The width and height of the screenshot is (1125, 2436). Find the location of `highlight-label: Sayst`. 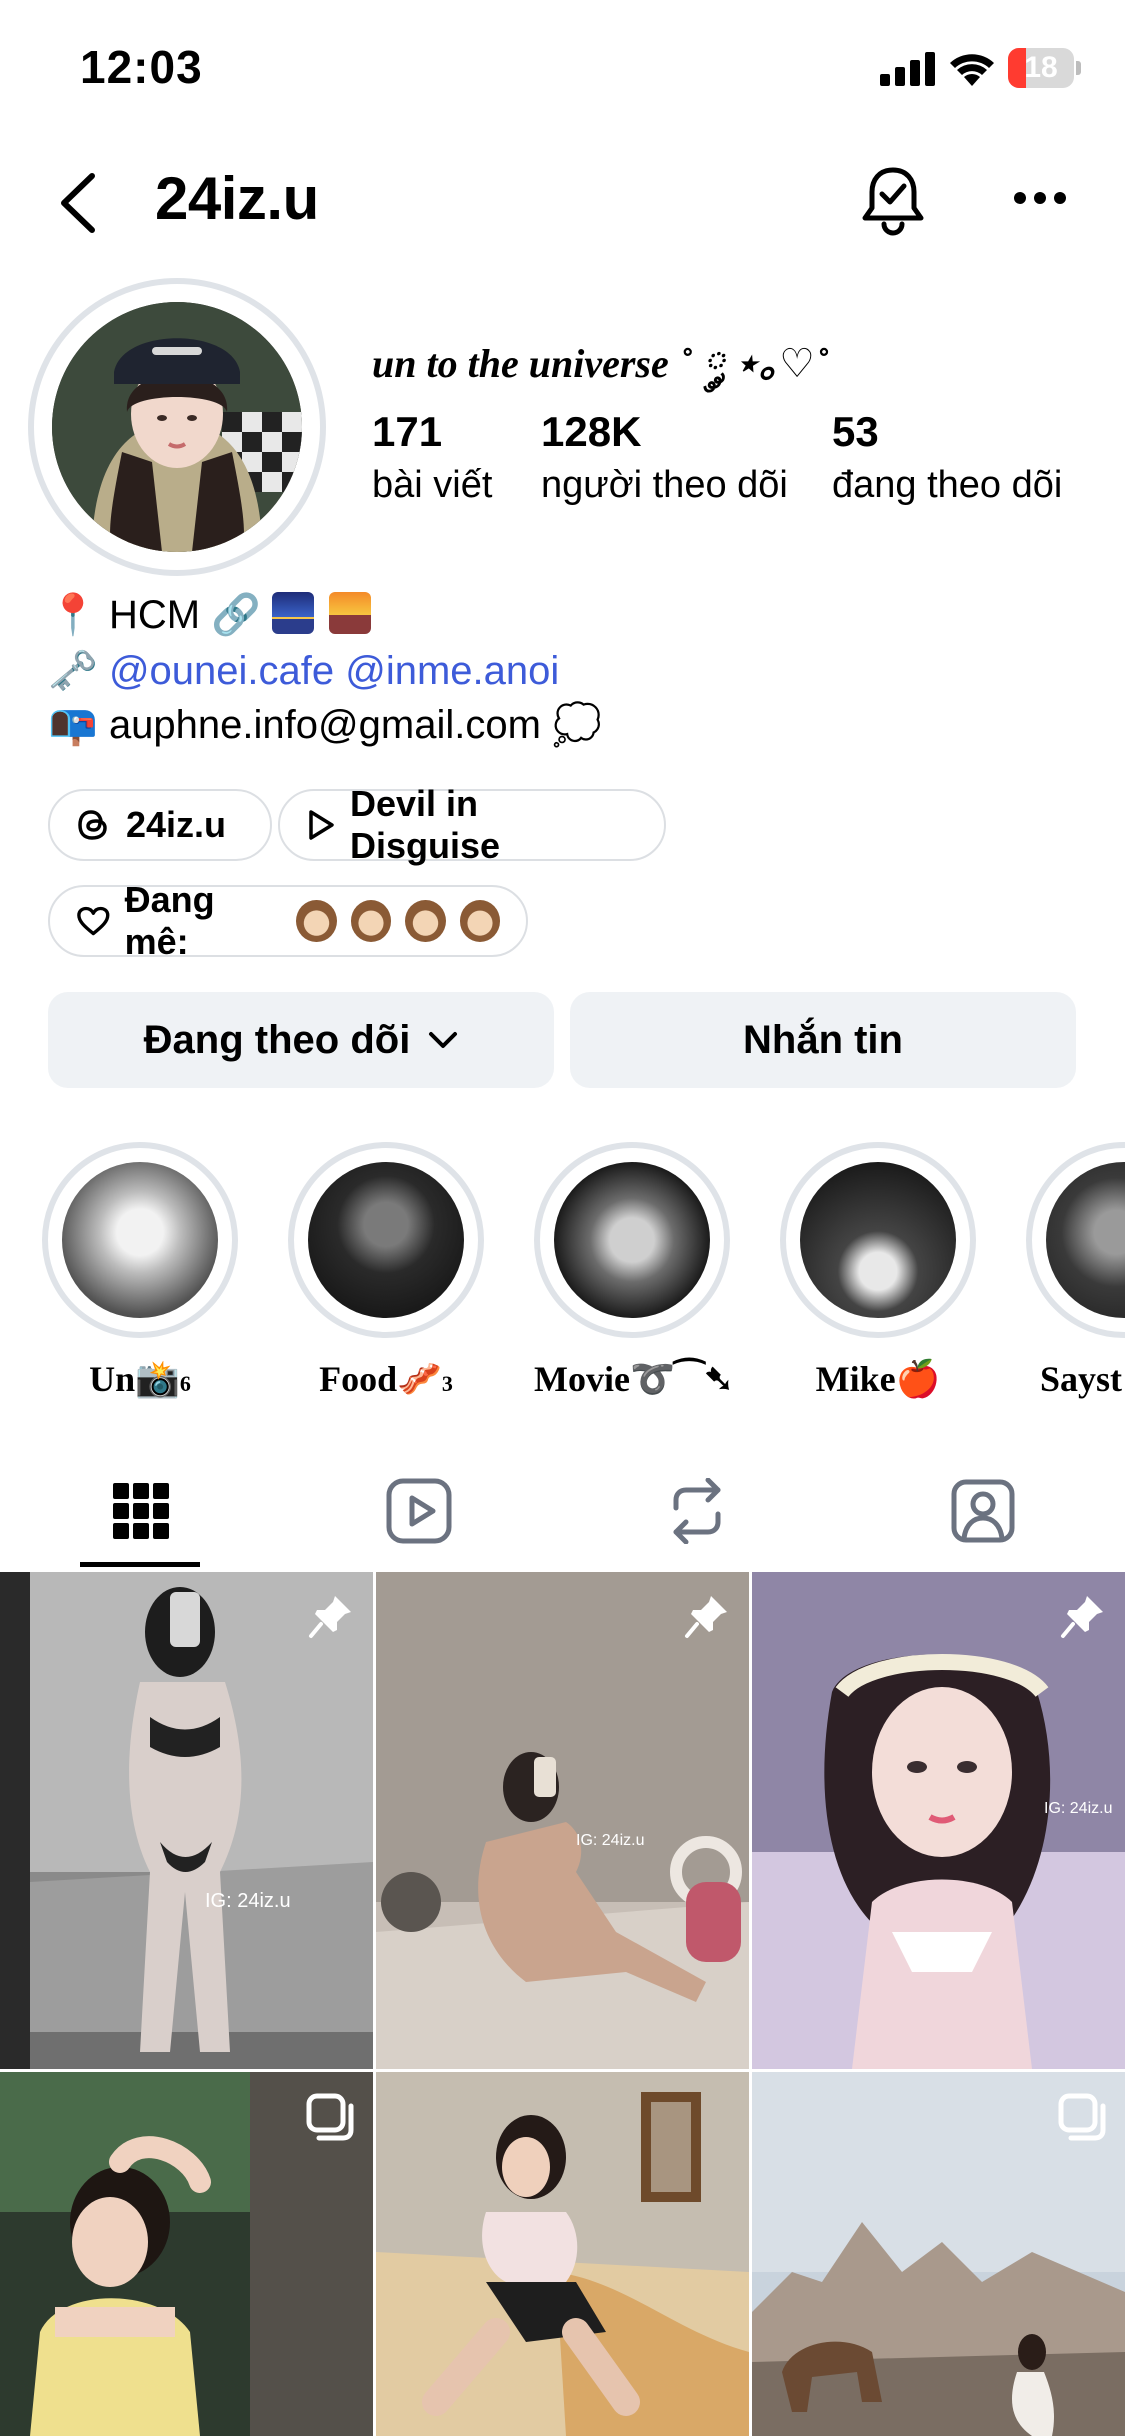

highlight-label: Sayst is located at coordinates (1081, 1379).